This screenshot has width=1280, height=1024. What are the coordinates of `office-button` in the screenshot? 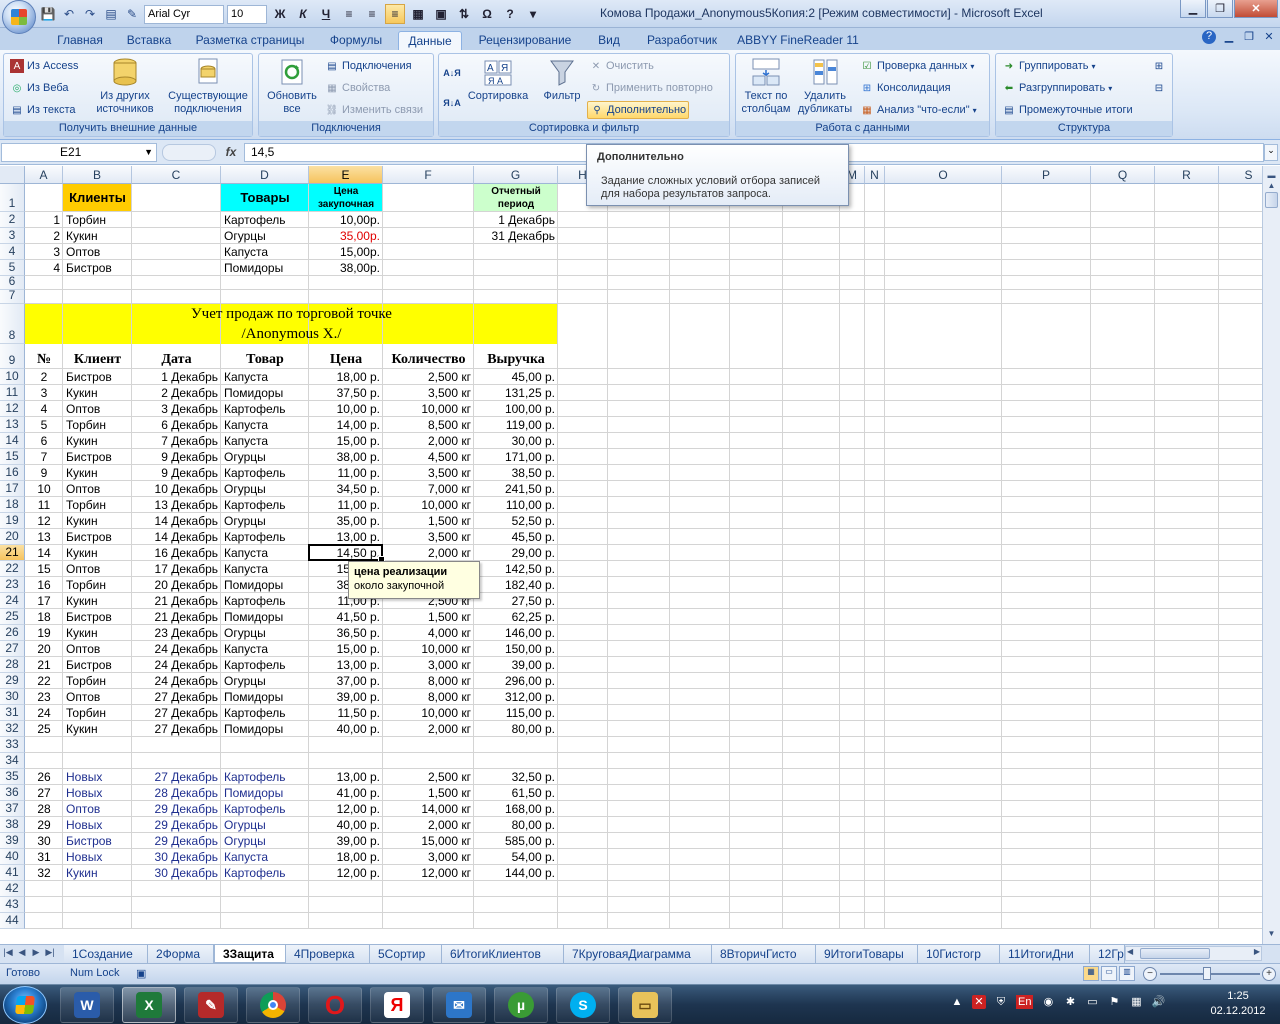 It's located at (19, 17).